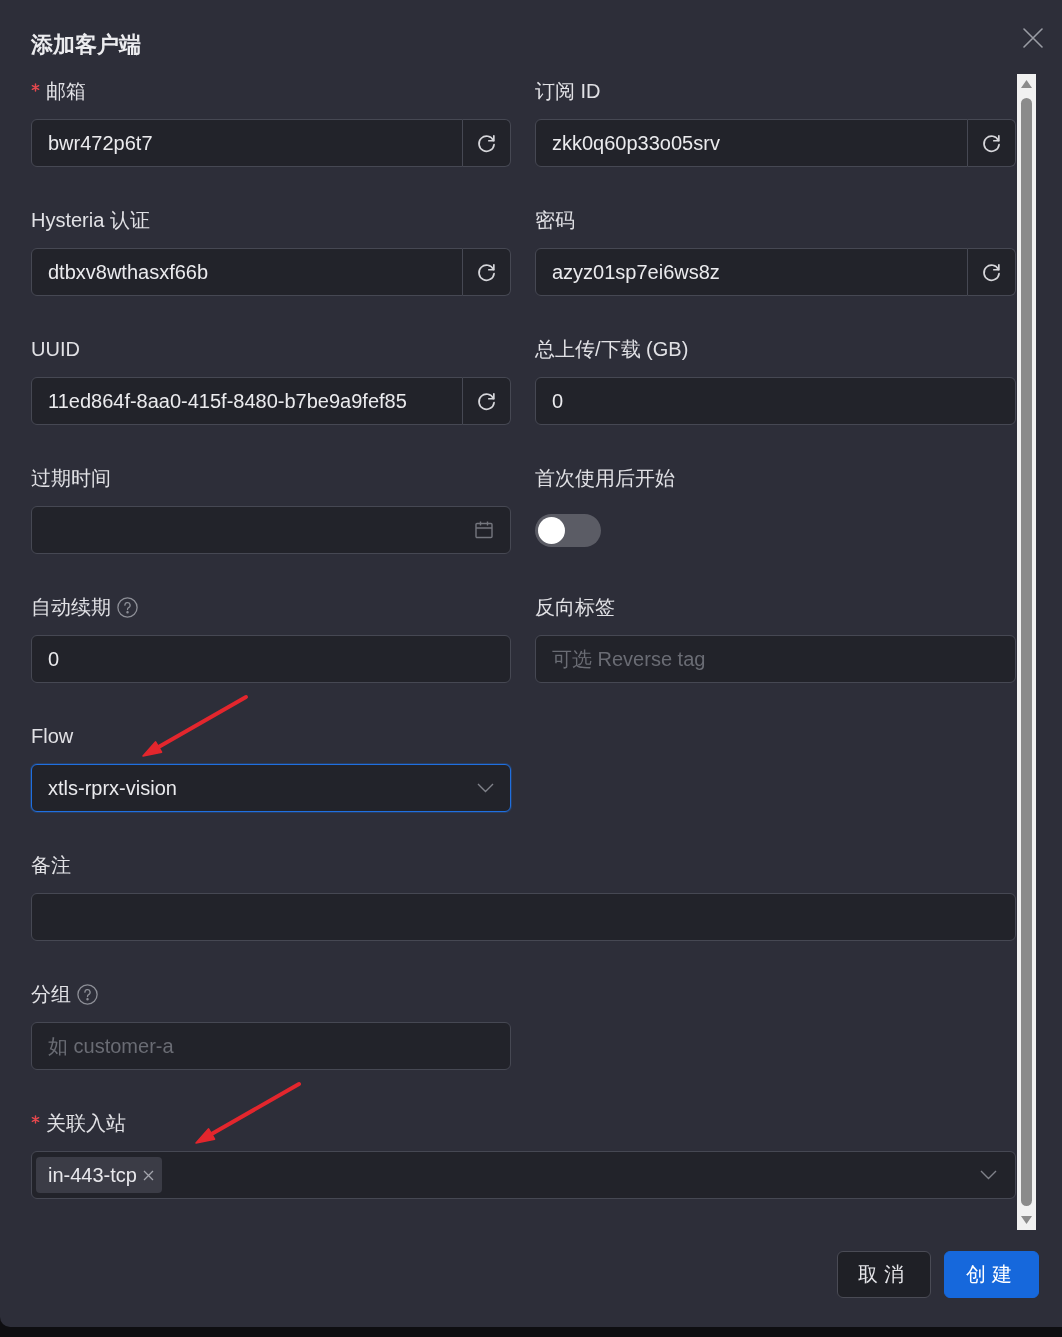  Describe the element at coordinates (523, 917) in the screenshot. I see `input-field` at that location.